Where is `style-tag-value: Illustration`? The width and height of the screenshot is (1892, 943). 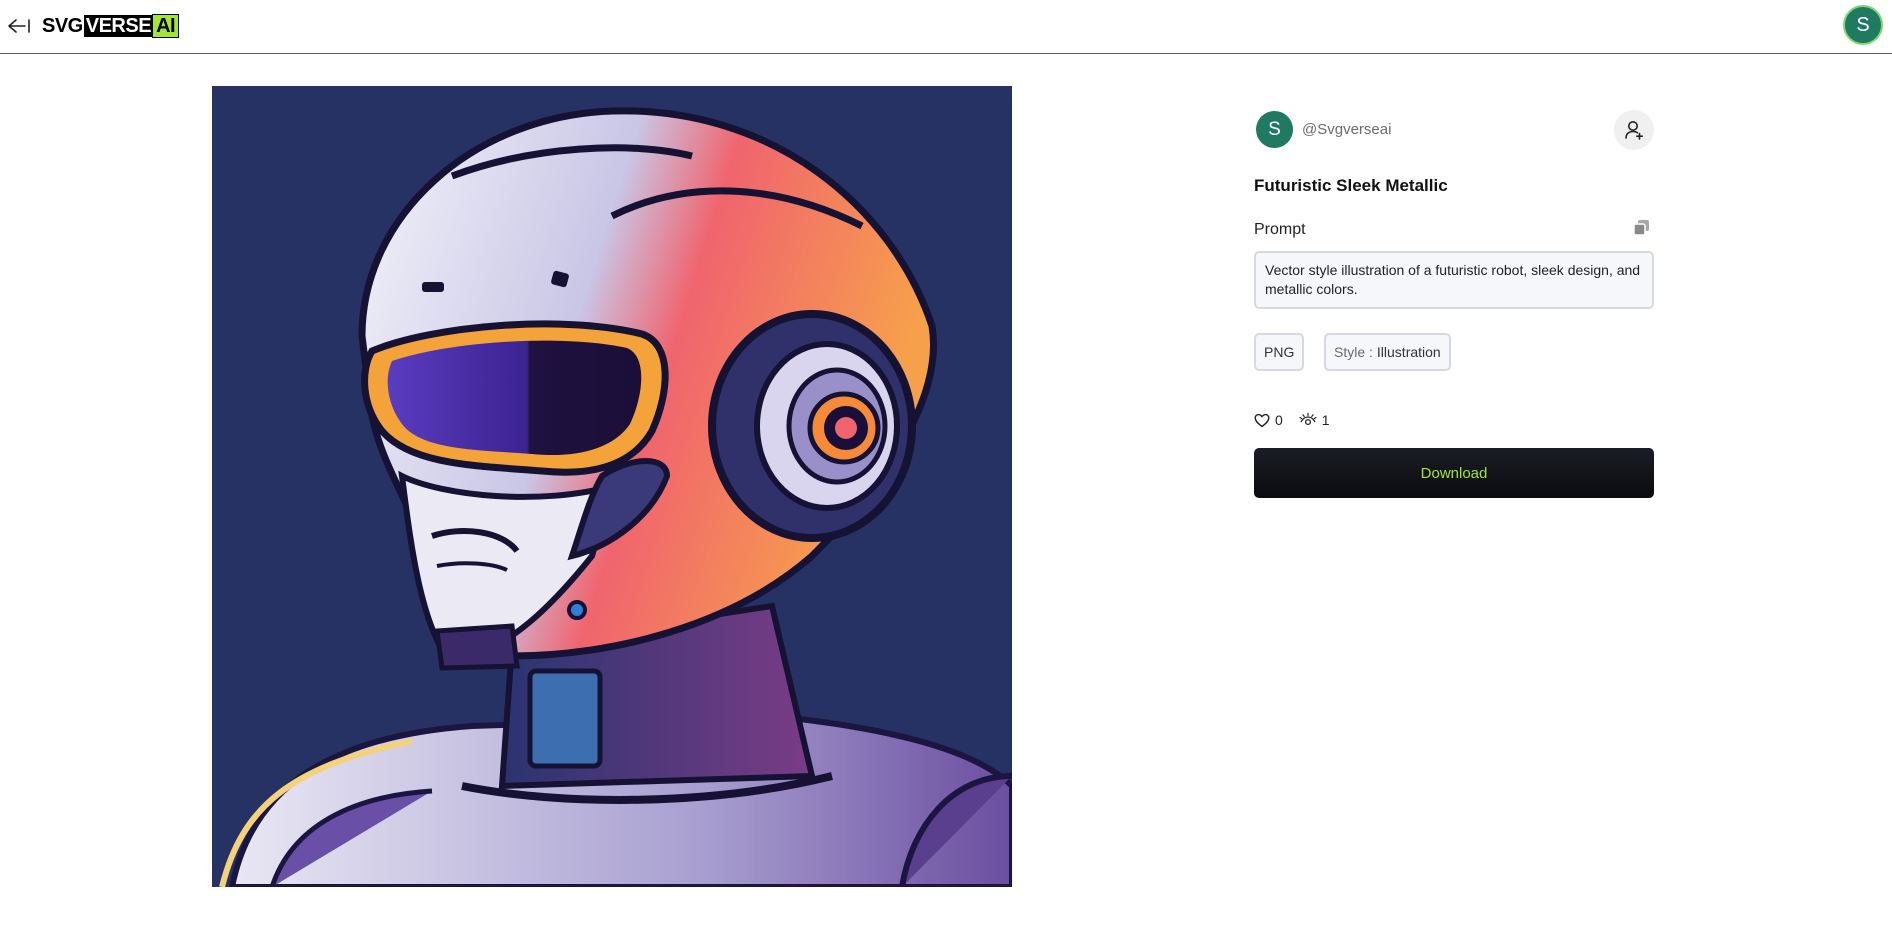 style-tag-value: Illustration is located at coordinates (1408, 352).